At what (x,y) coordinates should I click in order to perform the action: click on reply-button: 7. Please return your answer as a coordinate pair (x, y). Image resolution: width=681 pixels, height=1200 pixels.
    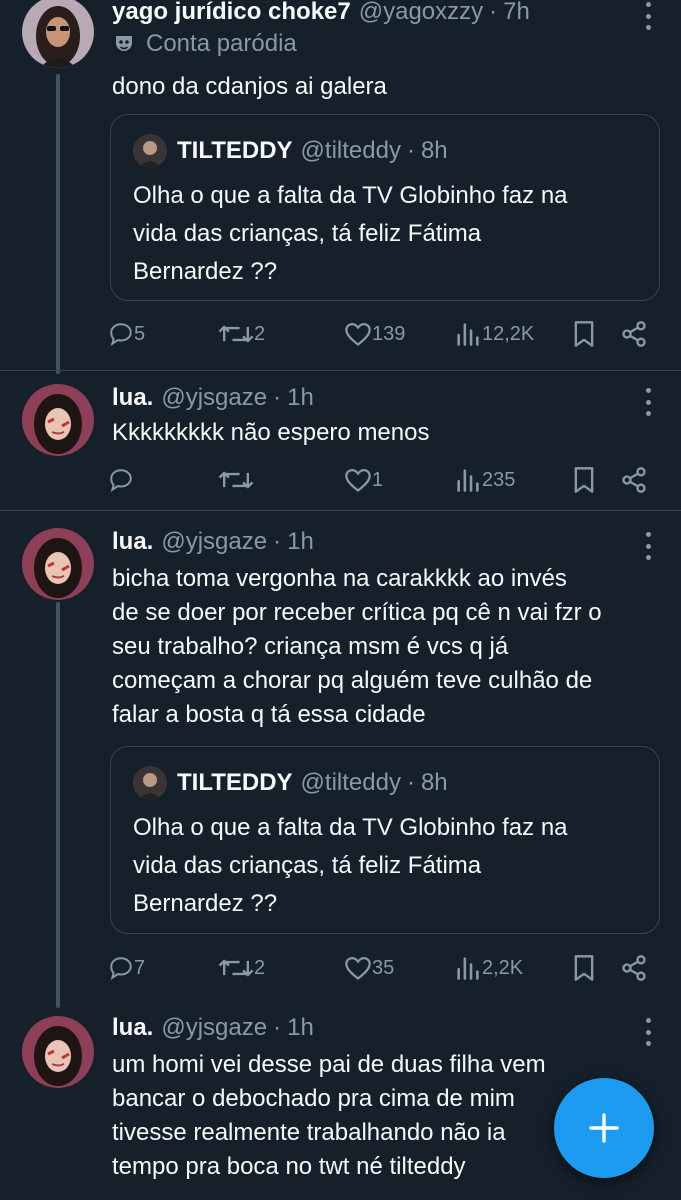
    Looking at the image, I should click on (126, 968).